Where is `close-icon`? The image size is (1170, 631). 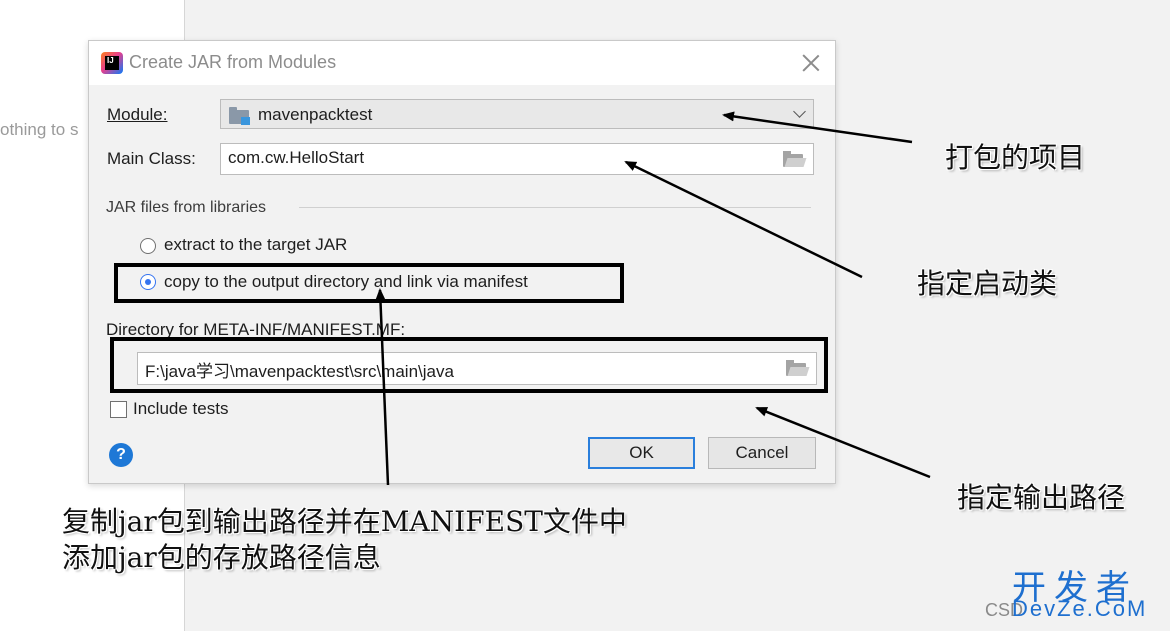 close-icon is located at coordinates (811, 63).